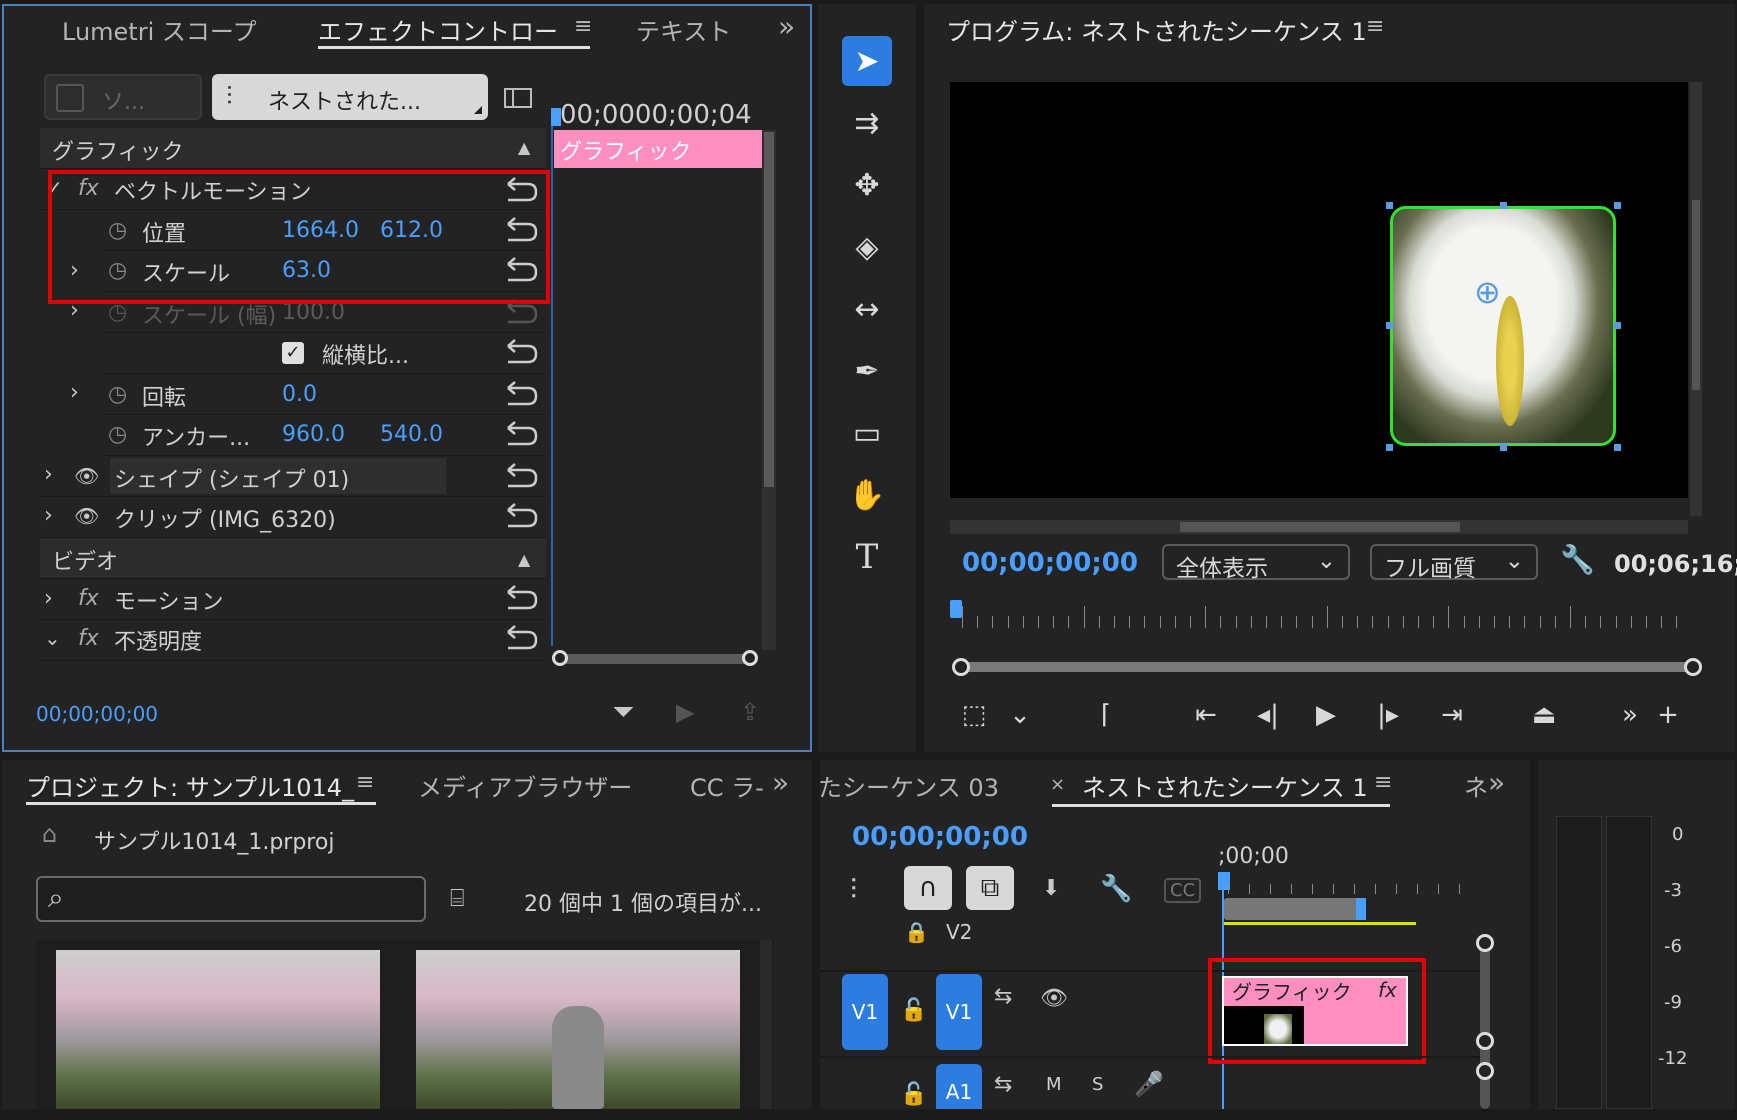 The width and height of the screenshot is (1737, 1120). What do you see at coordinates (1487, 292) in the screenshot?
I see `anchor-crosshair-icon: ⊕` at bounding box center [1487, 292].